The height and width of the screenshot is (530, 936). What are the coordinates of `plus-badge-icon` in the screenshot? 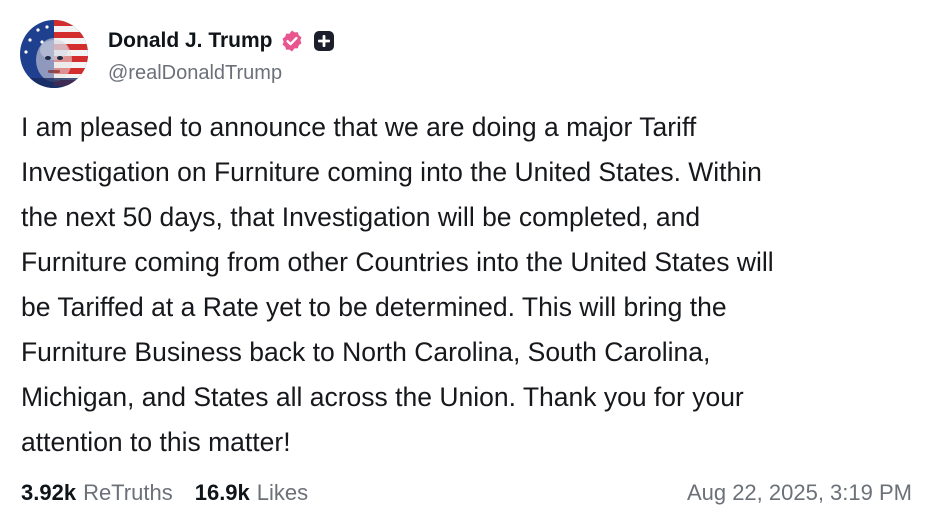 It's located at (324, 41).